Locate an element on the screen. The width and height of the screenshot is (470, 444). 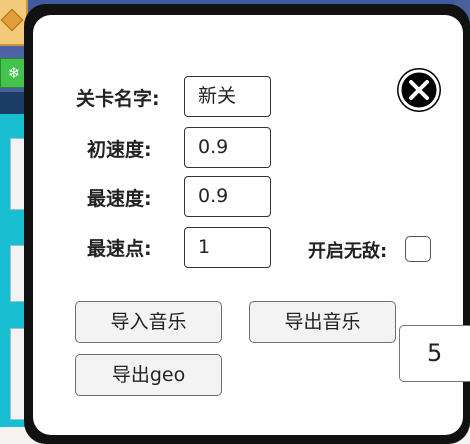
export-music-button: 导出音乐 is located at coordinates (322, 322).